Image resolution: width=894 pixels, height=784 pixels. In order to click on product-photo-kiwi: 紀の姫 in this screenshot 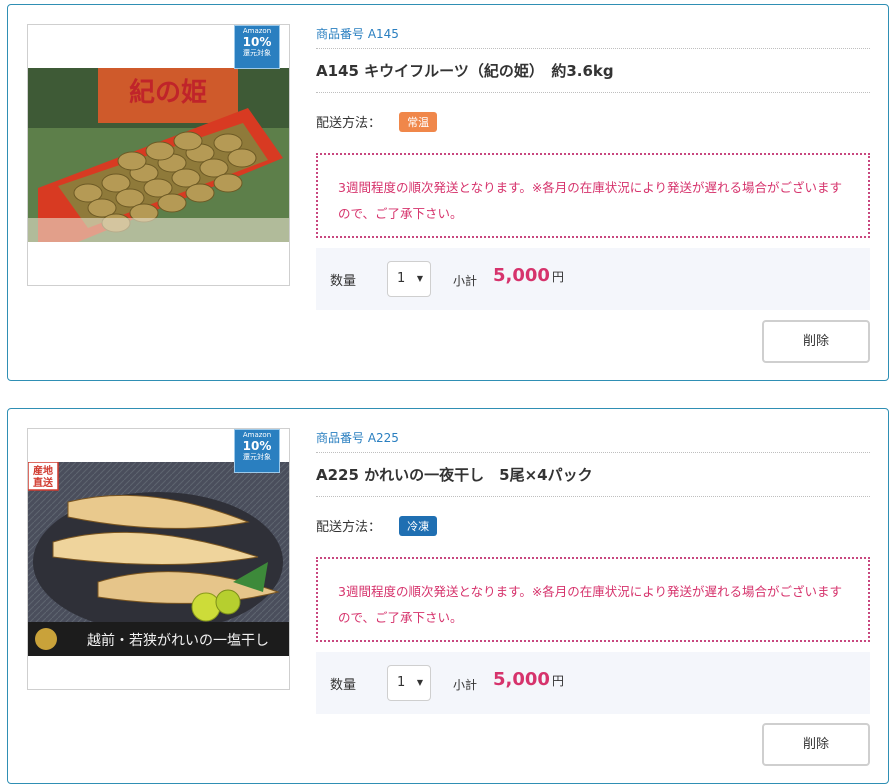, I will do `click(158, 155)`.